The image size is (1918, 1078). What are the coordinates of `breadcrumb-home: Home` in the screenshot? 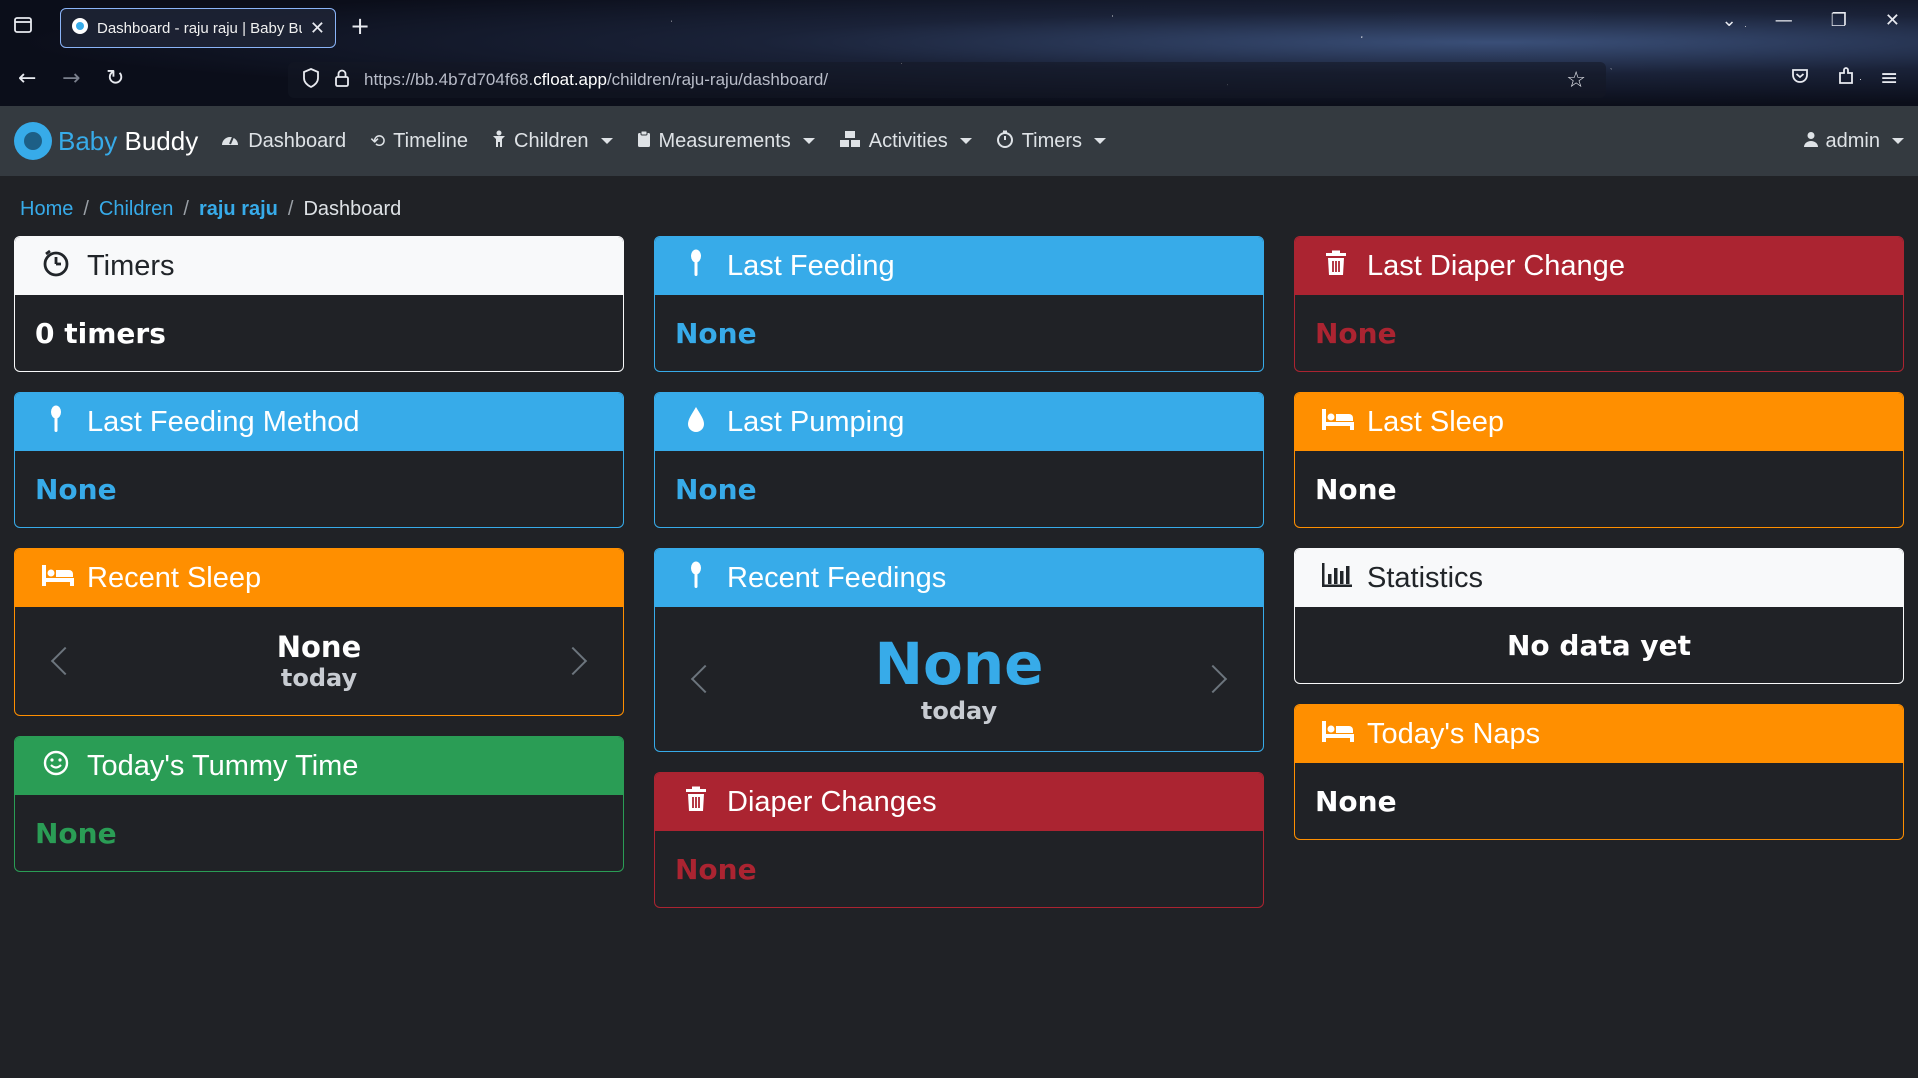 It's located at (46, 209).